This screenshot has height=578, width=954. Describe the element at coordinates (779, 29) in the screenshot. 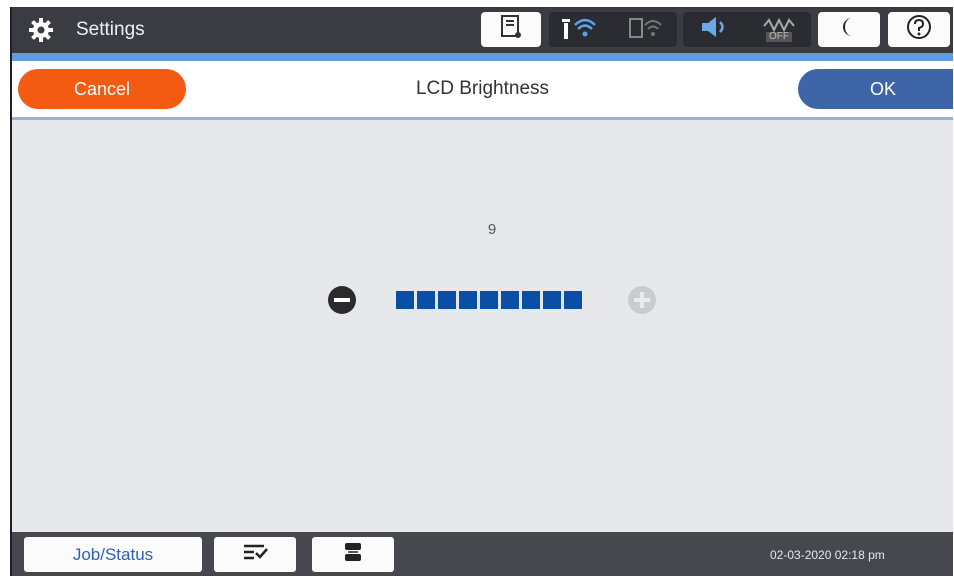

I see `eco-off-icon: OFF` at that location.